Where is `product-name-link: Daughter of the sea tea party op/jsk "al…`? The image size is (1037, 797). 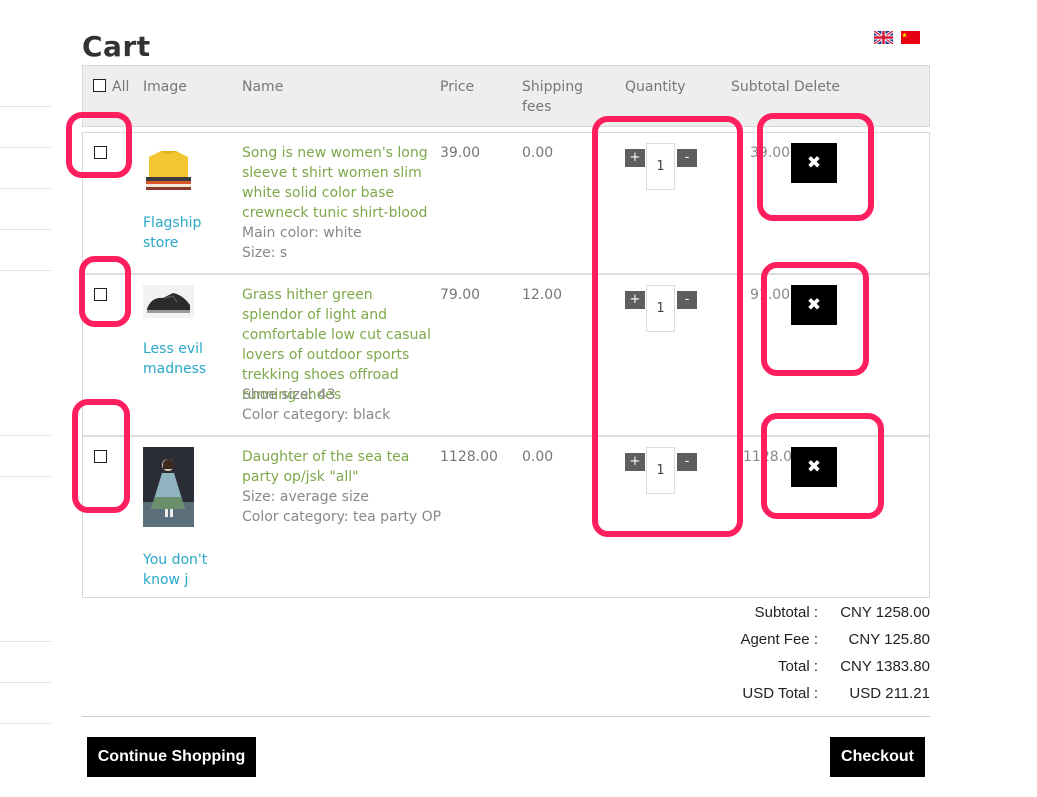
product-name-link: Daughter of the sea tea party op/jsk "al… is located at coordinates (338, 467).